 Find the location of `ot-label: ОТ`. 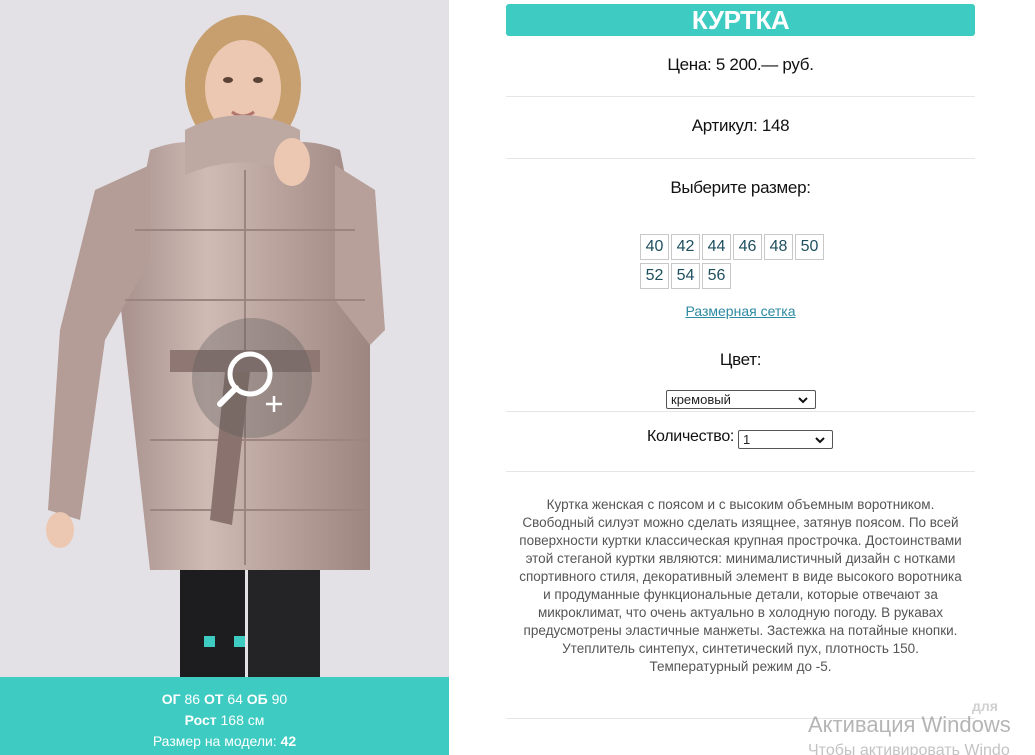

ot-label: ОТ is located at coordinates (213, 699).